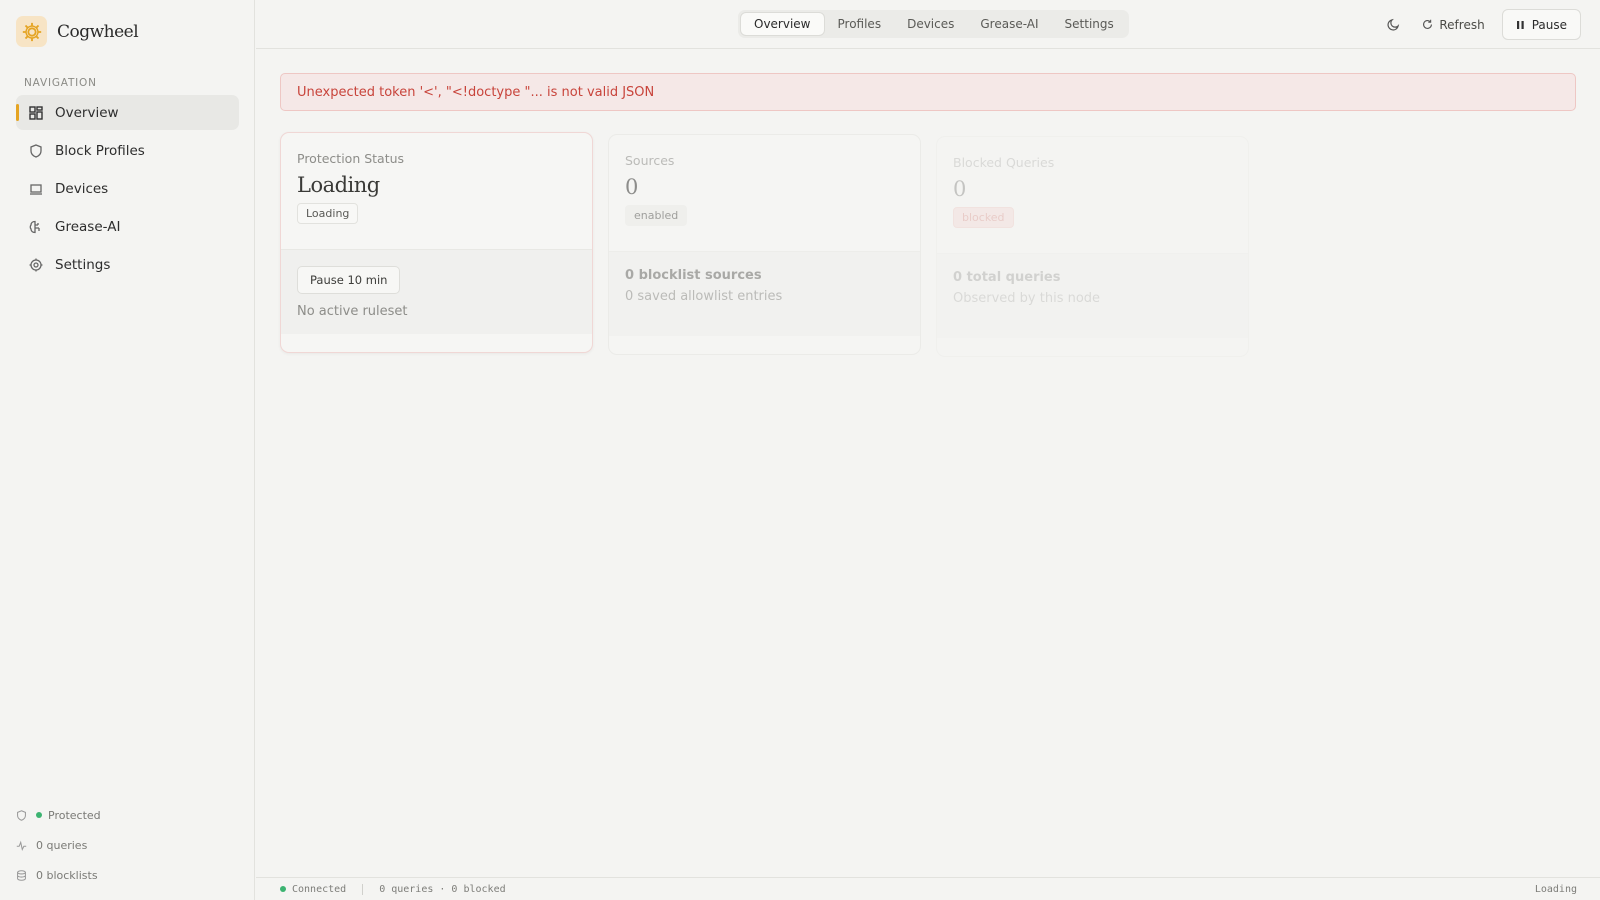 The width and height of the screenshot is (1600, 900). Describe the element at coordinates (338, 185) in the screenshot. I see `card-value: Loading` at that location.